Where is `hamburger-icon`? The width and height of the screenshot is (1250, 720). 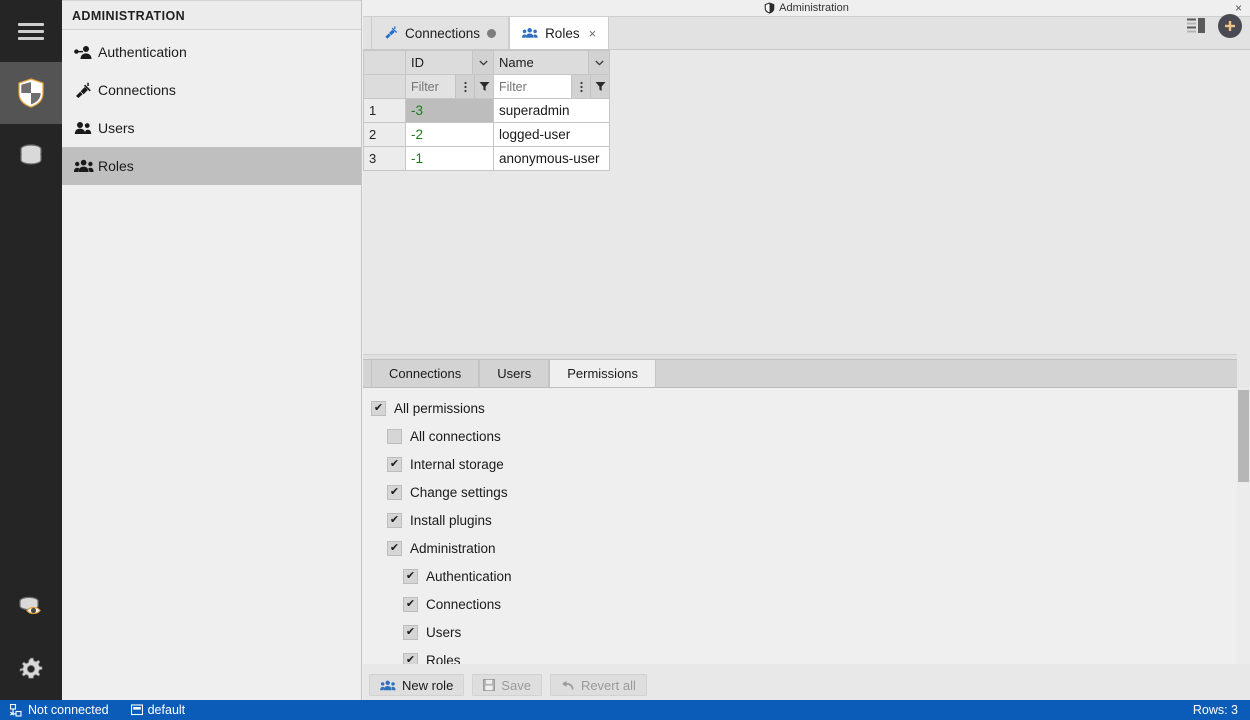 hamburger-icon is located at coordinates (31, 31).